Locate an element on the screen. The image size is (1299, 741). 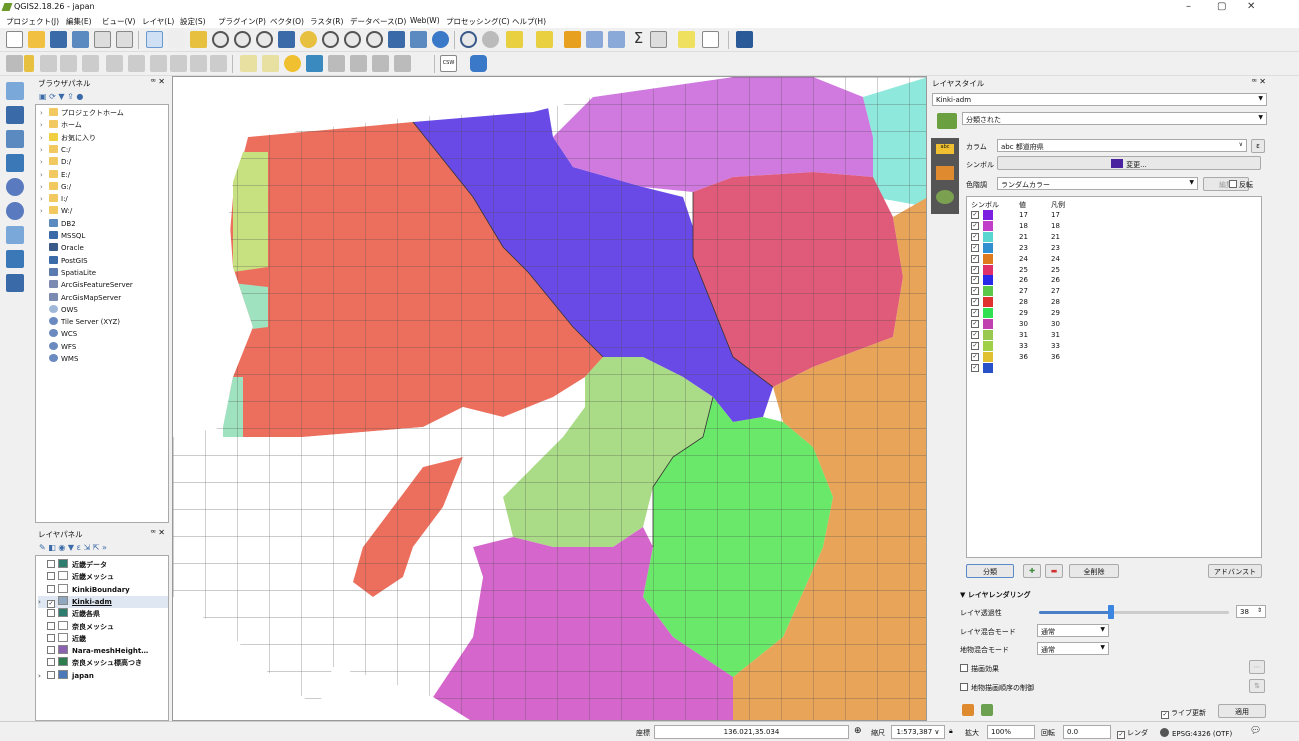
identify-icon is located at coordinates (468, 39).